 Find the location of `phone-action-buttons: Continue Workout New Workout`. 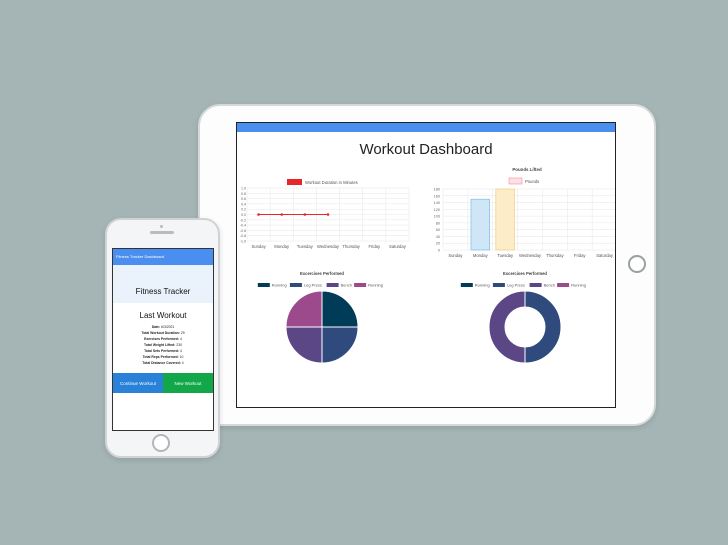

phone-action-buttons: Continue Workout New Workout is located at coordinates (163, 383).